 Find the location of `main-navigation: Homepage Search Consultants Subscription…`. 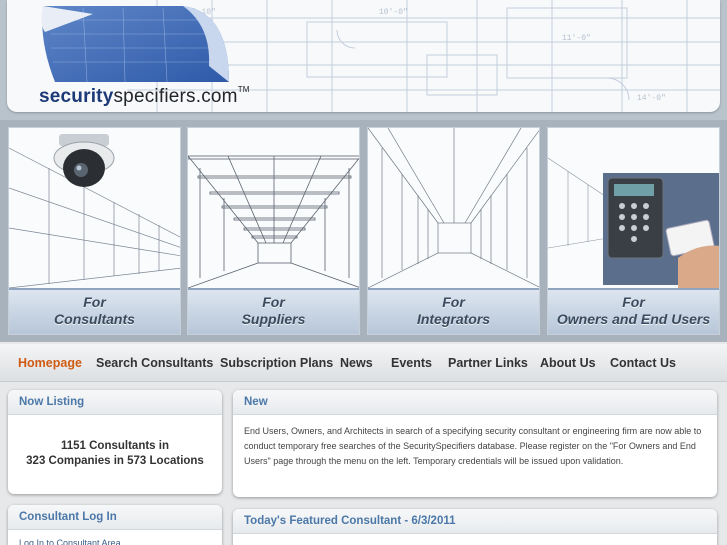

main-navigation: Homepage Search Consultants Subscription… is located at coordinates (363, 363).